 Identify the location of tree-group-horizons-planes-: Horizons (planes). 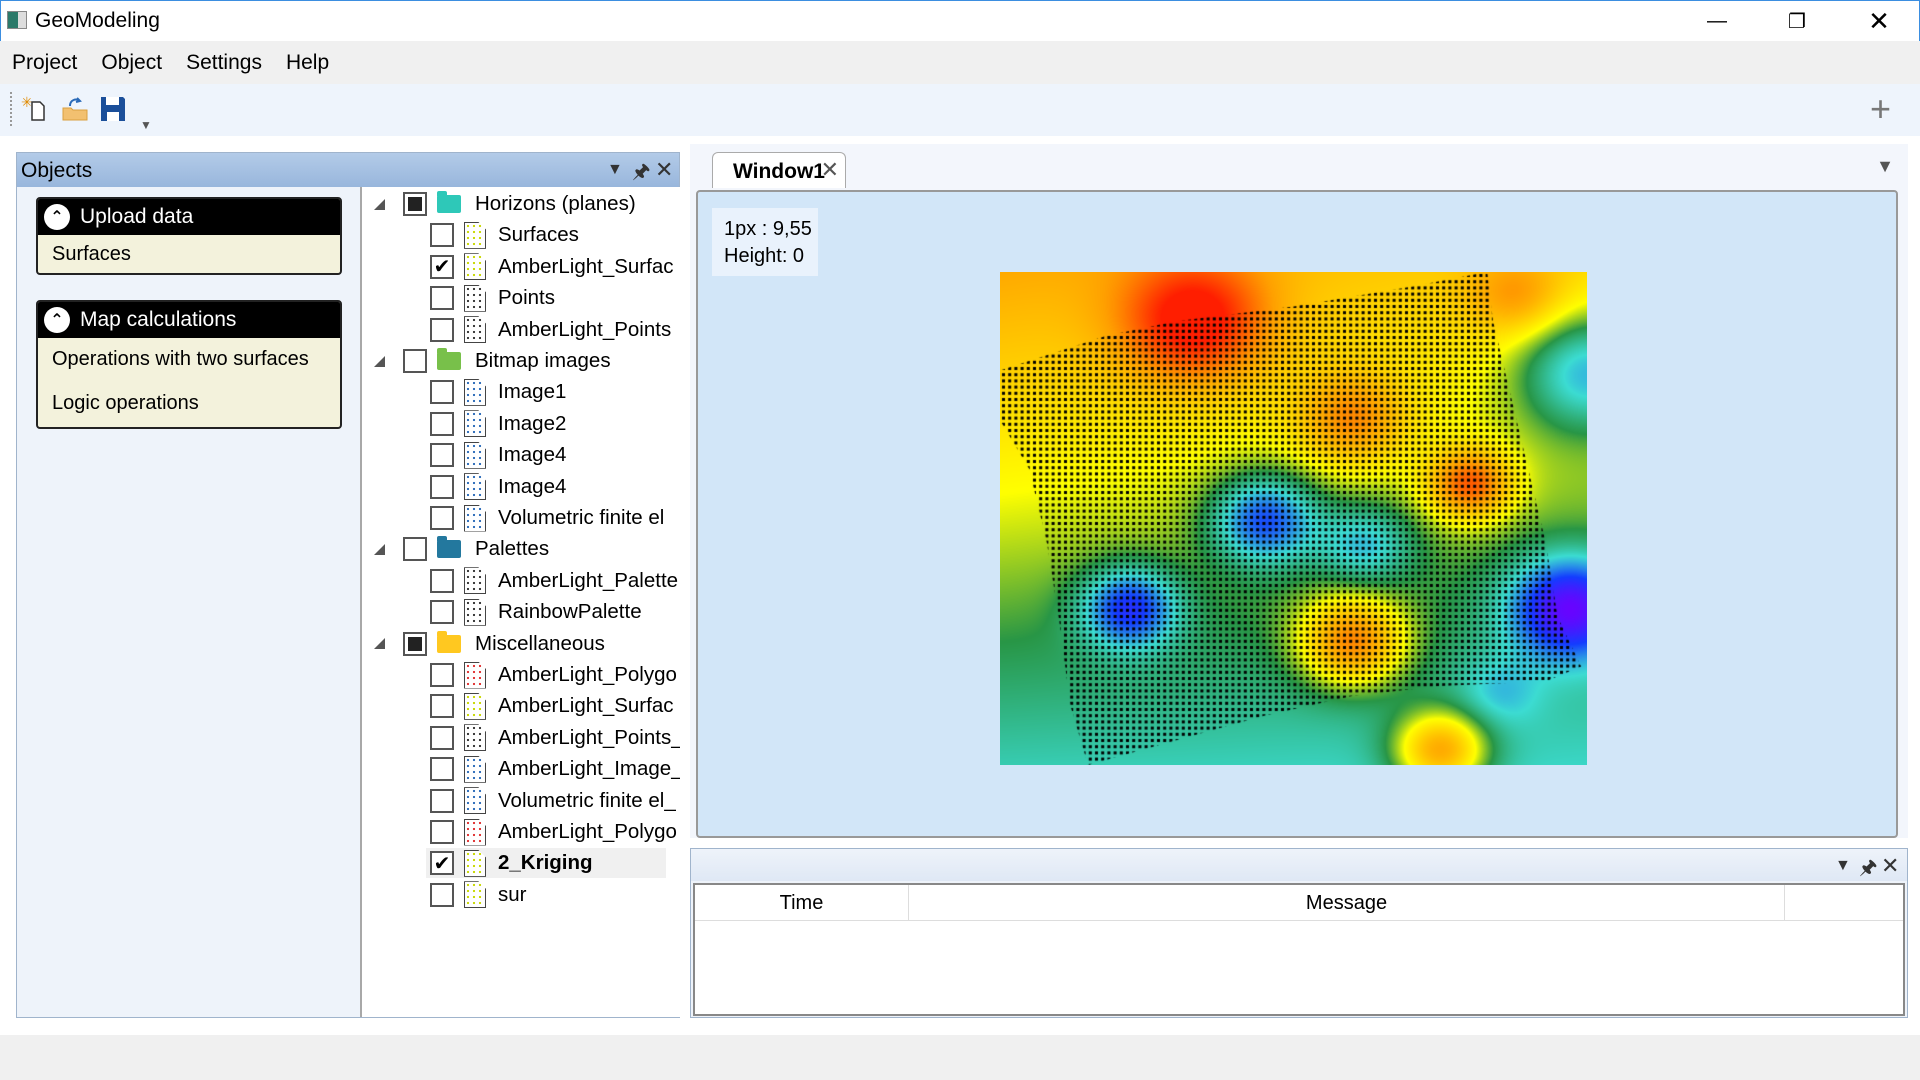
(505, 204).